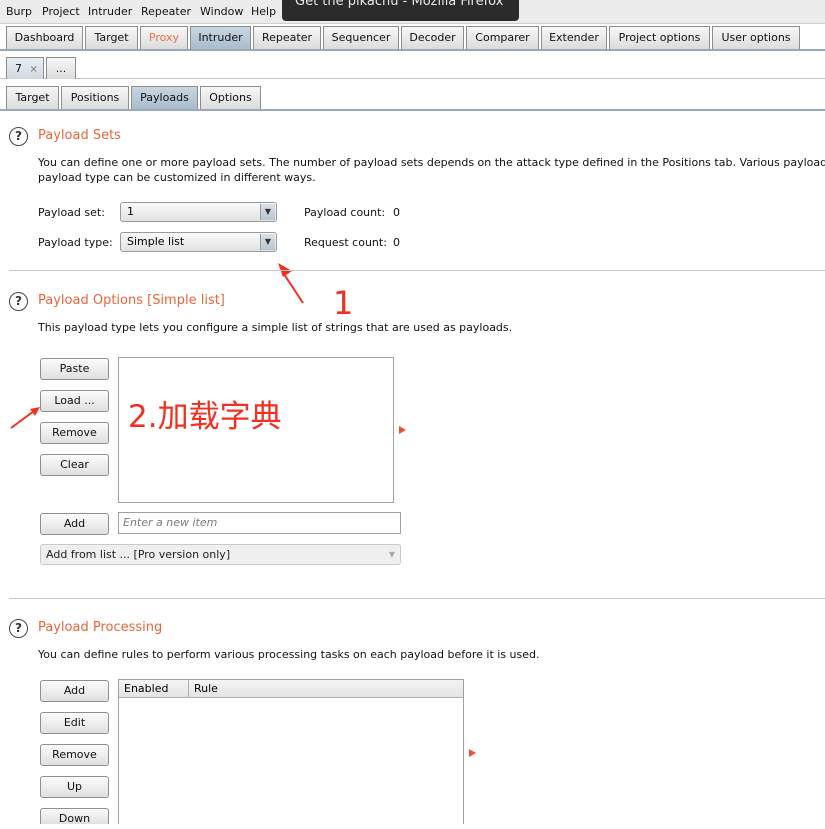 The image size is (825, 829). I want to click on annotation-step-2: 2.加载字典, so click(205, 417).